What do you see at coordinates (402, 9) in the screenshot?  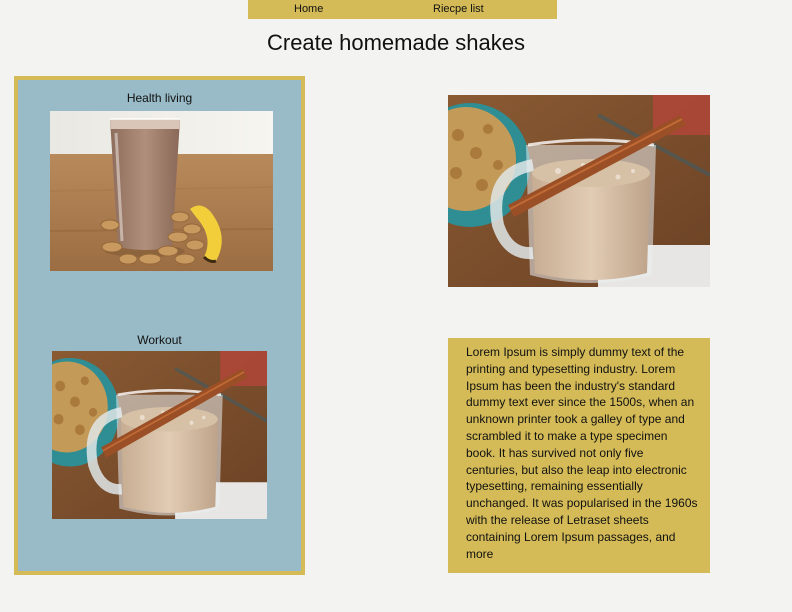 I see `top-nav: Home Riecpe list` at bounding box center [402, 9].